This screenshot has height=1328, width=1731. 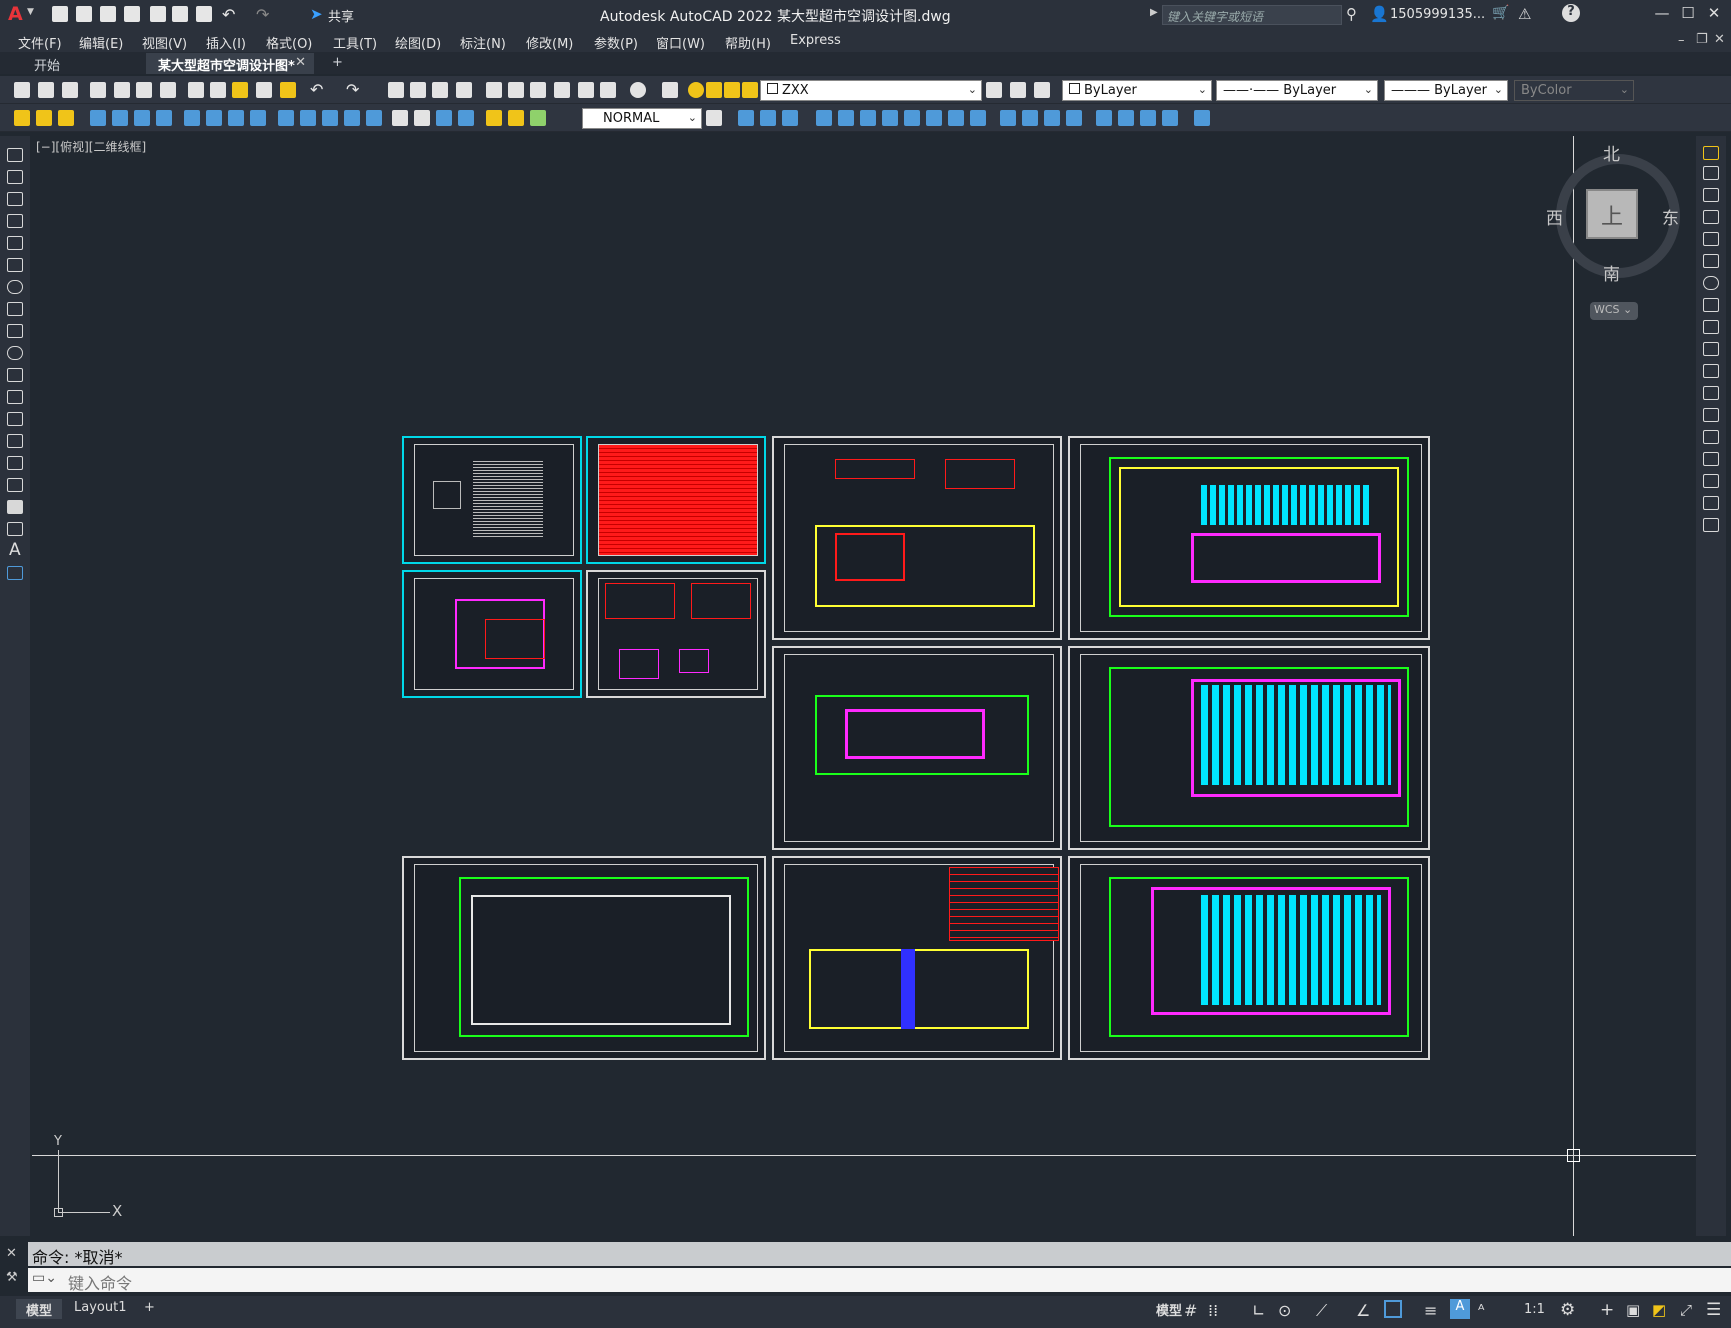 I want to click on join-icon, so click(x=1711, y=437).